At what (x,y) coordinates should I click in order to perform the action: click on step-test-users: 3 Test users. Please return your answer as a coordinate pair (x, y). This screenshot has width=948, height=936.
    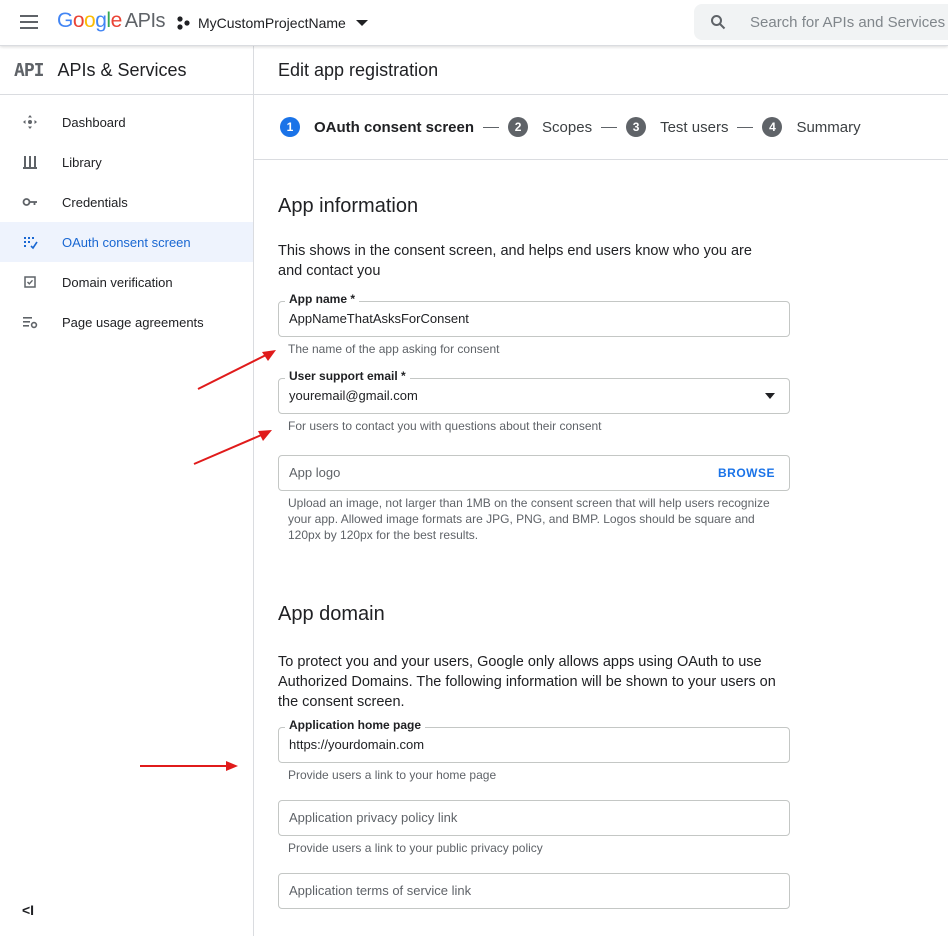
    Looking at the image, I should click on (677, 127).